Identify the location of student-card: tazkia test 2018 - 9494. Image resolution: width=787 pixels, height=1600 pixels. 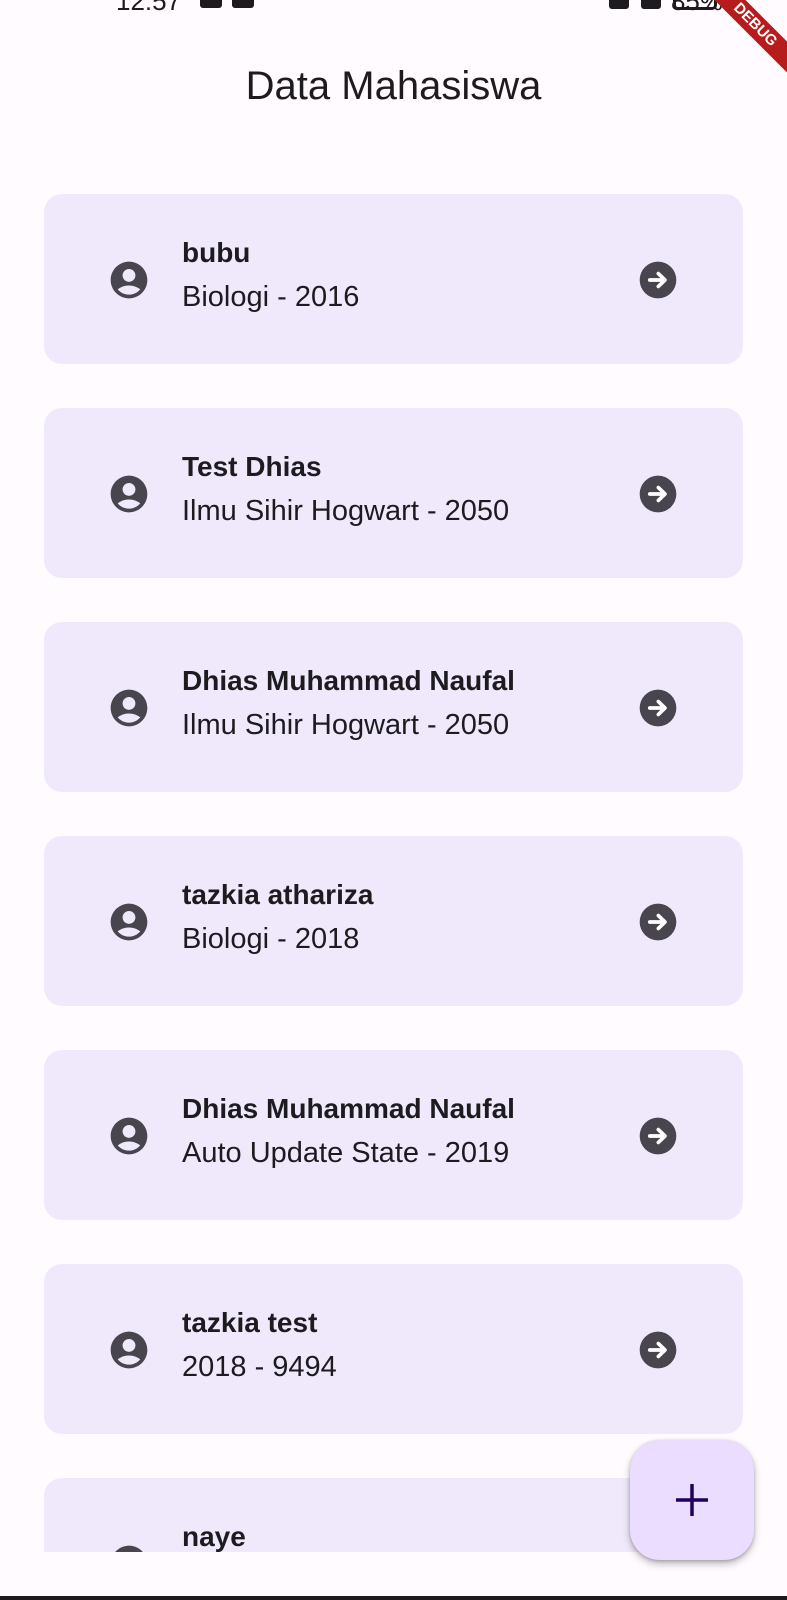
(393, 1349).